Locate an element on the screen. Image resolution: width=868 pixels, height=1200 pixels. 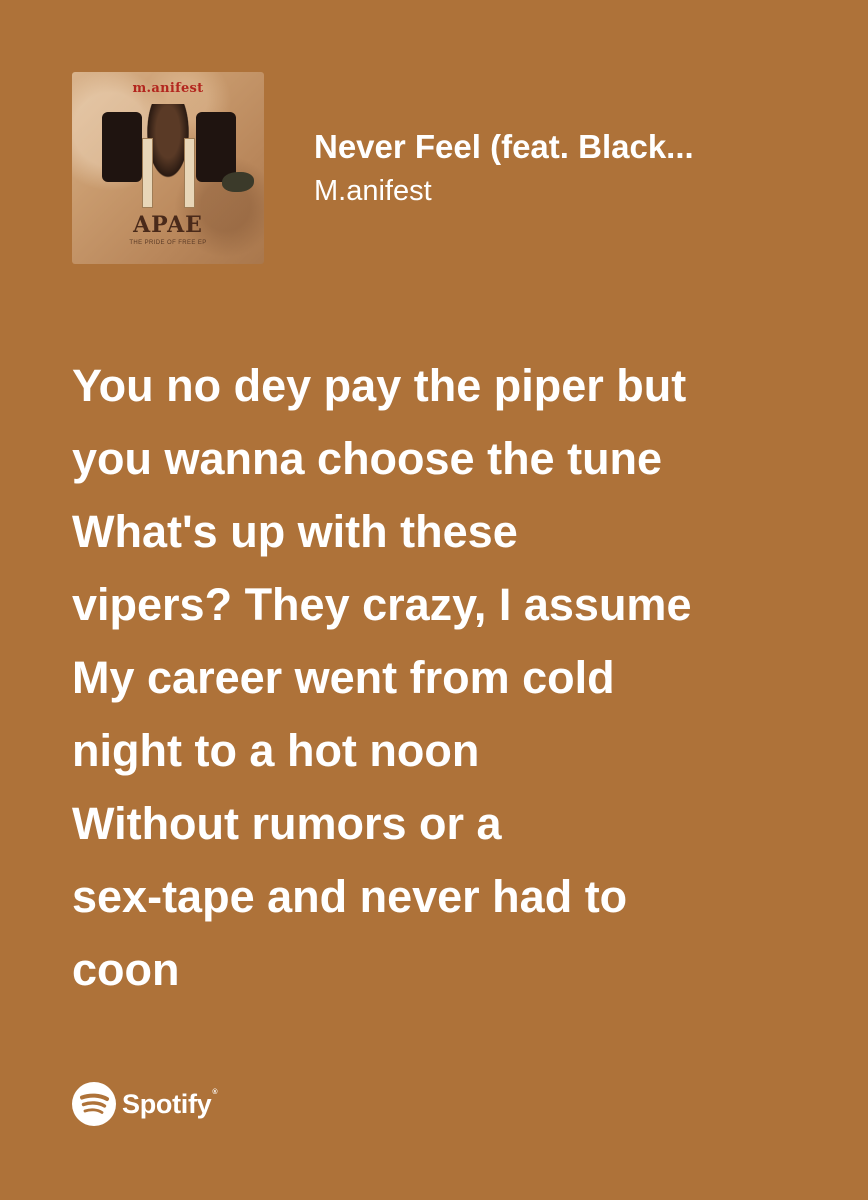
lyric-line: Without rumors or a is located at coordinates (287, 823).